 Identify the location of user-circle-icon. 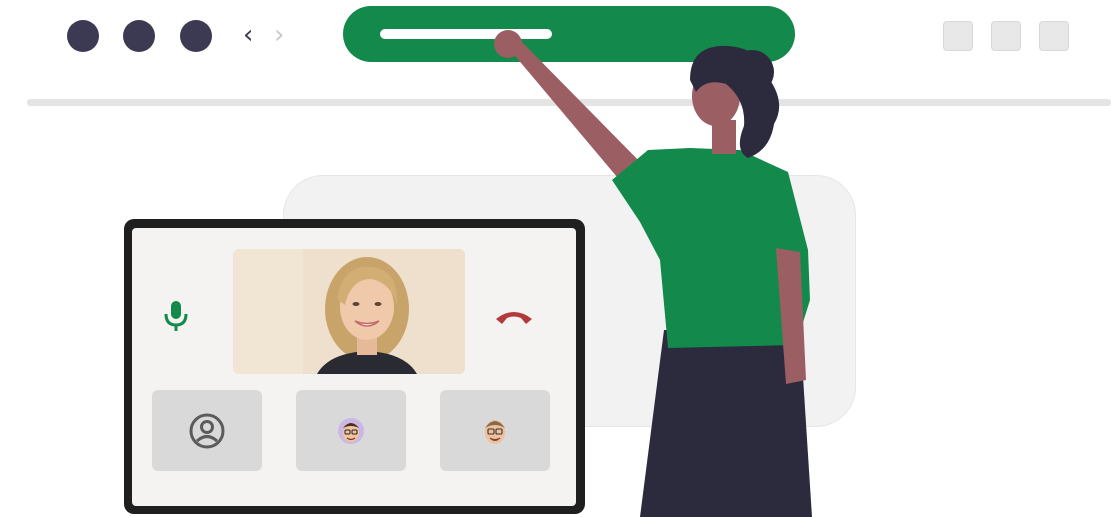
(207, 431).